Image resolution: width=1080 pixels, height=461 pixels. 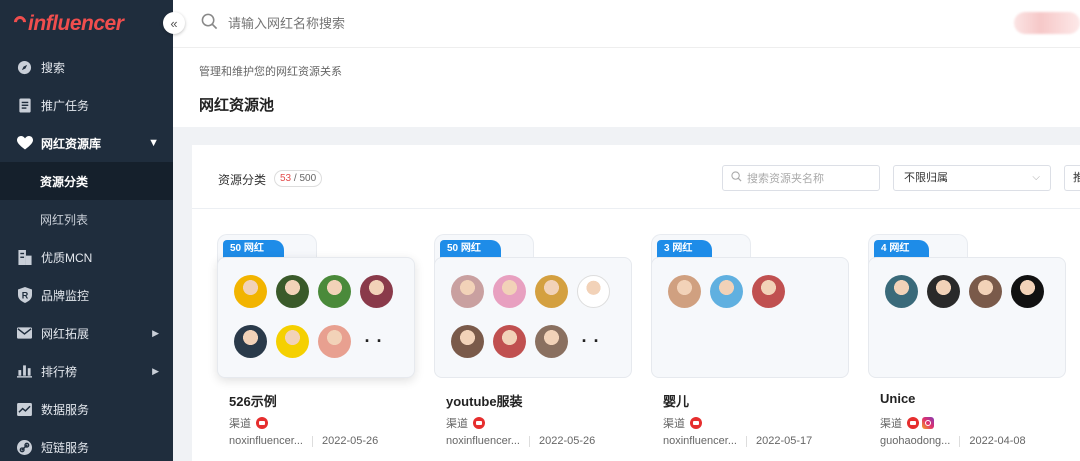 What do you see at coordinates (67, 24) in the screenshot?
I see `brand-logo: influencer` at bounding box center [67, 24].